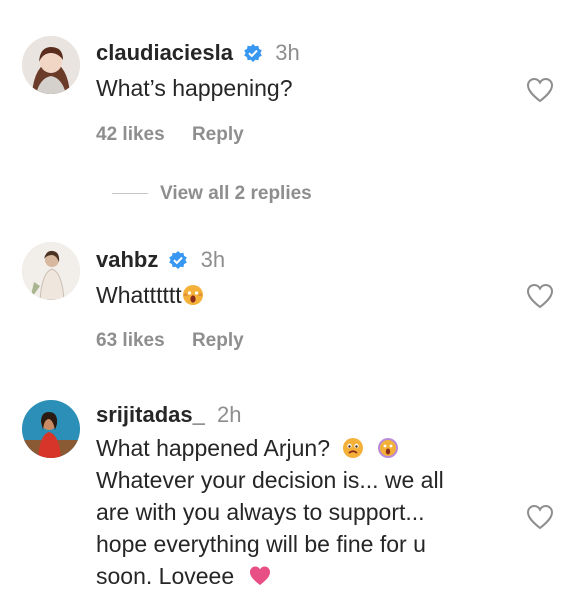  I want to click on view-replies-label: View all 2 replies, so click(236, 193).